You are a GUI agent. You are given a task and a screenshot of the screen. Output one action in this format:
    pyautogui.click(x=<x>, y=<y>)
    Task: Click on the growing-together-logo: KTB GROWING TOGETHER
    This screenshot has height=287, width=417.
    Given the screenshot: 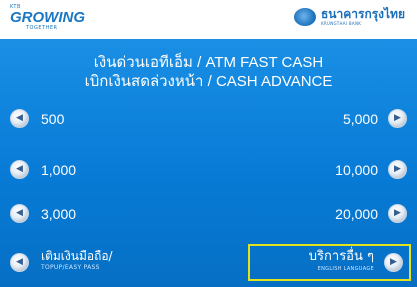 What is the action you would take?
    pyautogui.click(x=47, y=17)
    